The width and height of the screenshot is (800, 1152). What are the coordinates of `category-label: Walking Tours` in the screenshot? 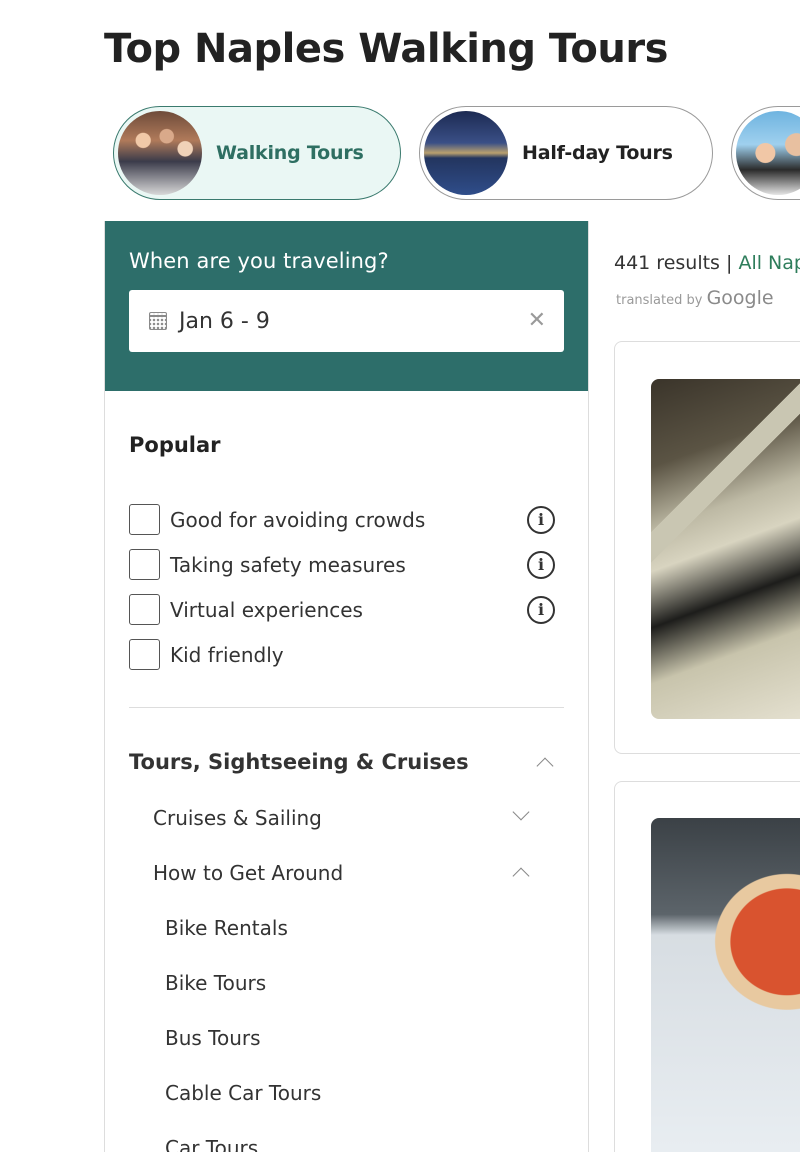 It's located at (290, 153).